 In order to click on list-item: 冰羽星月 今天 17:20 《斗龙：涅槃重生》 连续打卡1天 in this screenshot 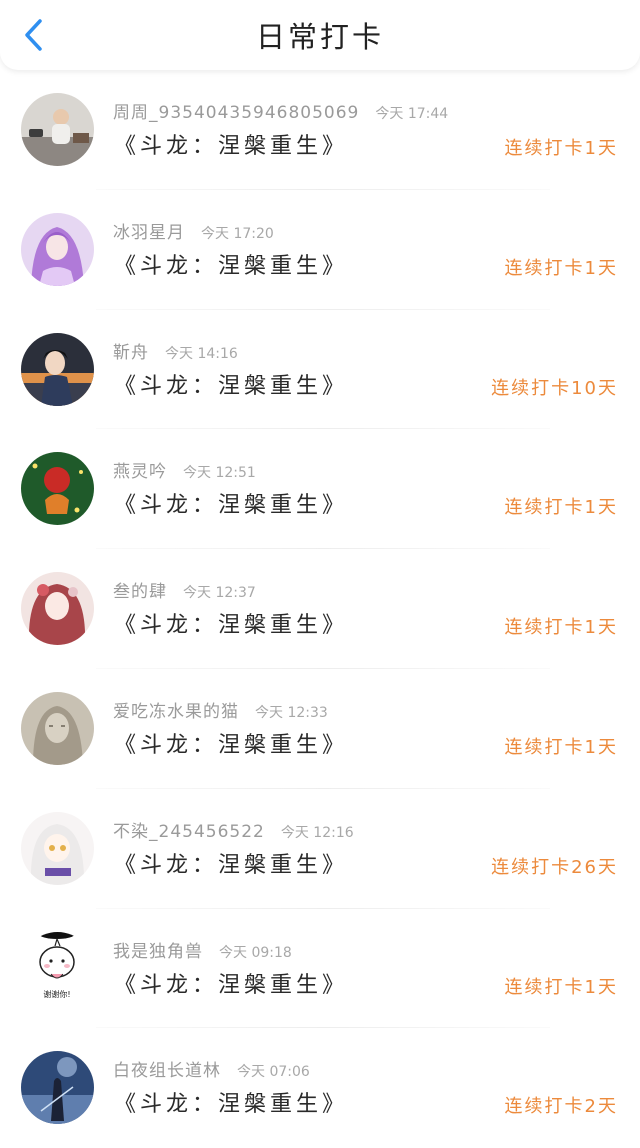, I will do `click(320, 250)`.